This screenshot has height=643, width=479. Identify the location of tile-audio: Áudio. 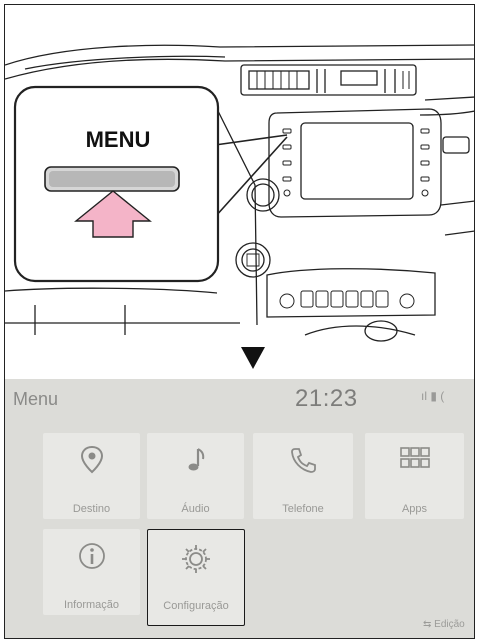
(195, 476).